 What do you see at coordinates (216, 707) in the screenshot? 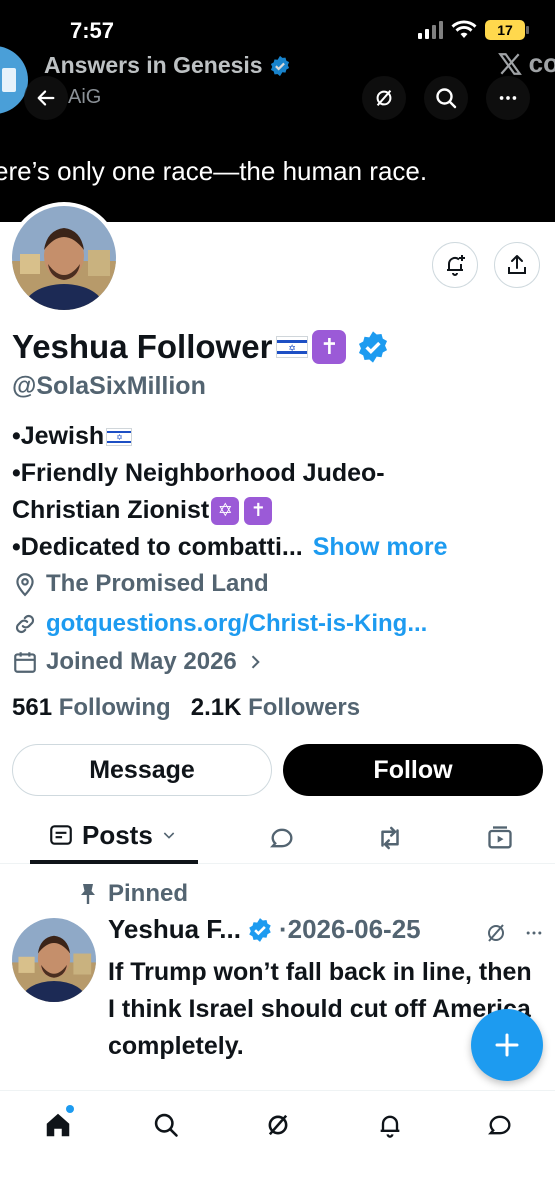
I see `followers-count: 2.1K` at bounding box center [216, 707].